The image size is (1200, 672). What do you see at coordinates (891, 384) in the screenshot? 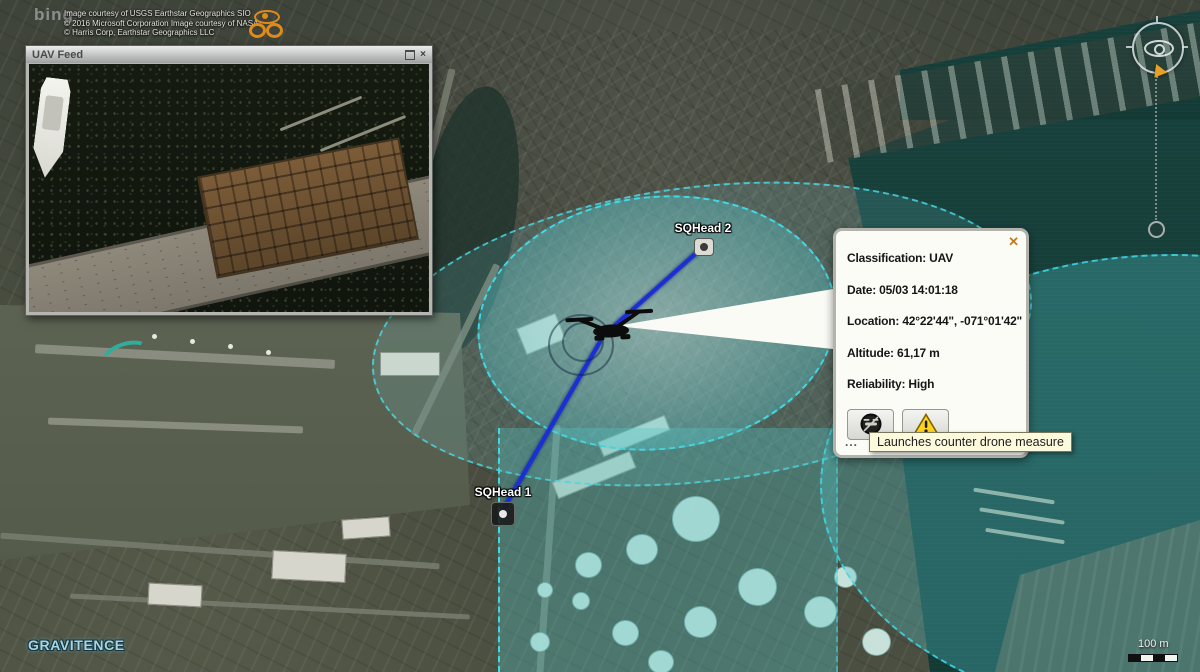
I see `reliability-text: Reliability: High` at bounding box center [891, 384].